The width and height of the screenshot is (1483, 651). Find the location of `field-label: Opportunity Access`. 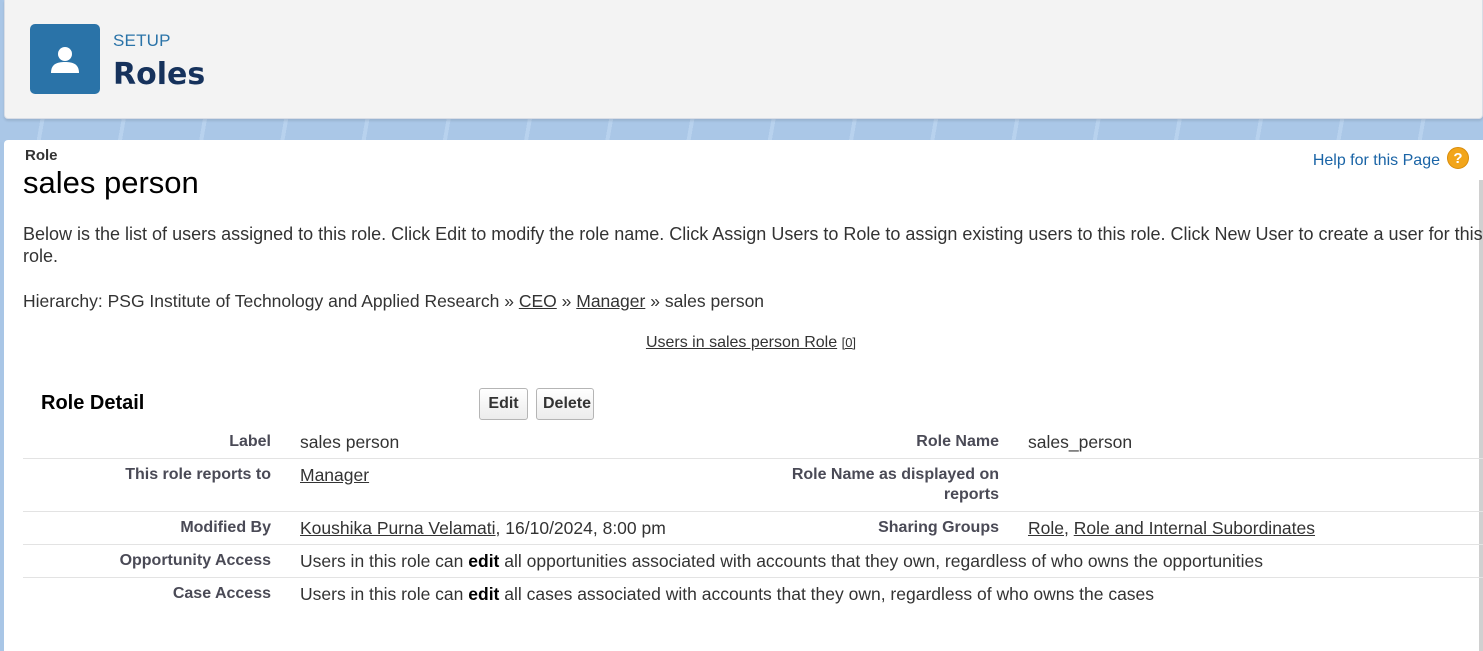

field-label: Opportunity Access is located at coordinates (161, 561).